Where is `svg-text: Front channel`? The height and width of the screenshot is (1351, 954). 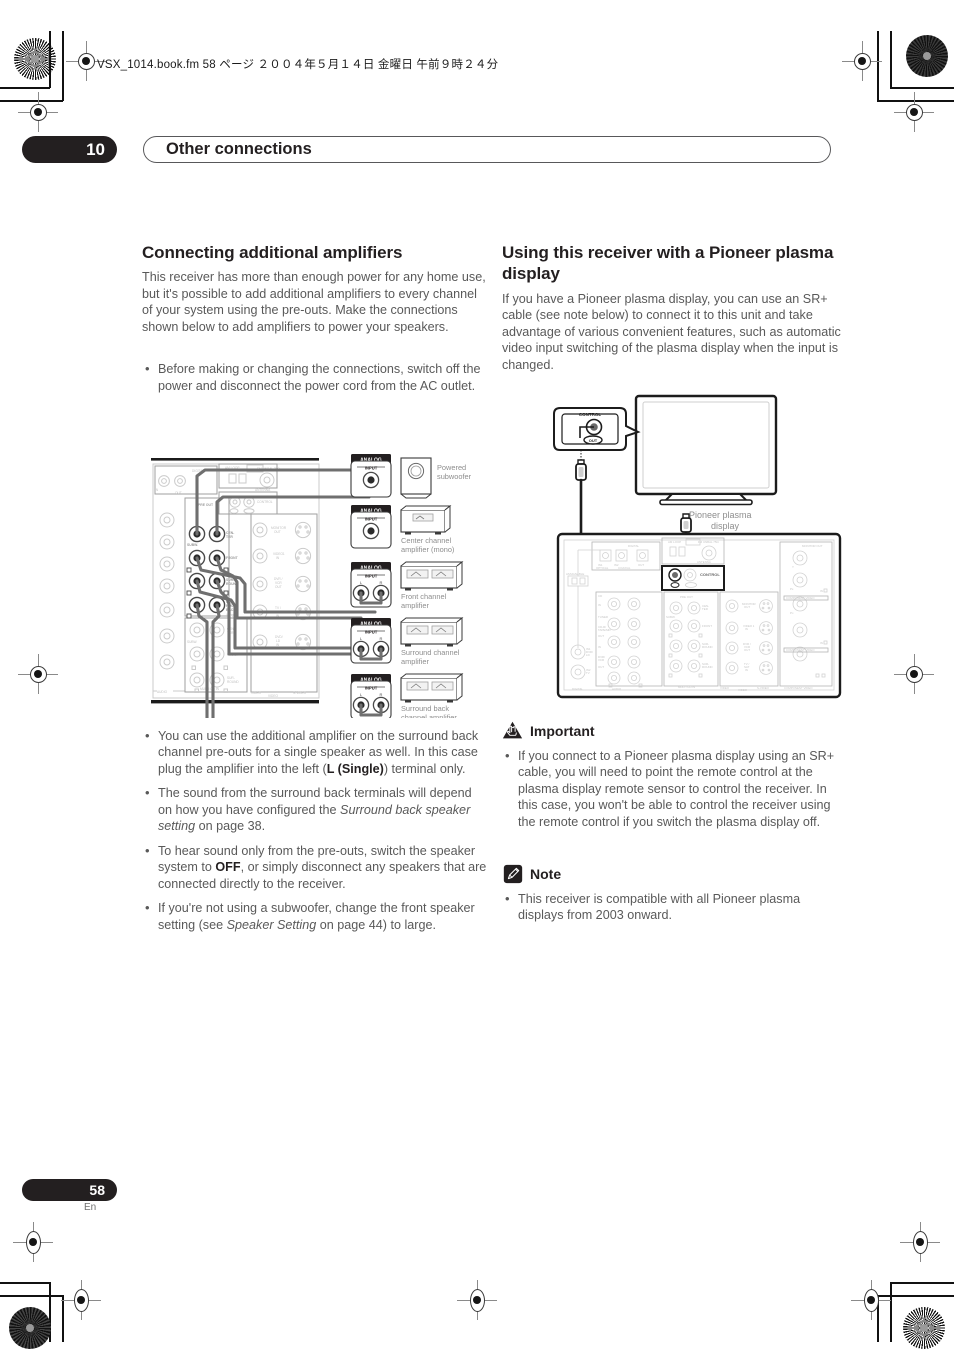 svg-text: Front channel is located at coordinates (424, 596).